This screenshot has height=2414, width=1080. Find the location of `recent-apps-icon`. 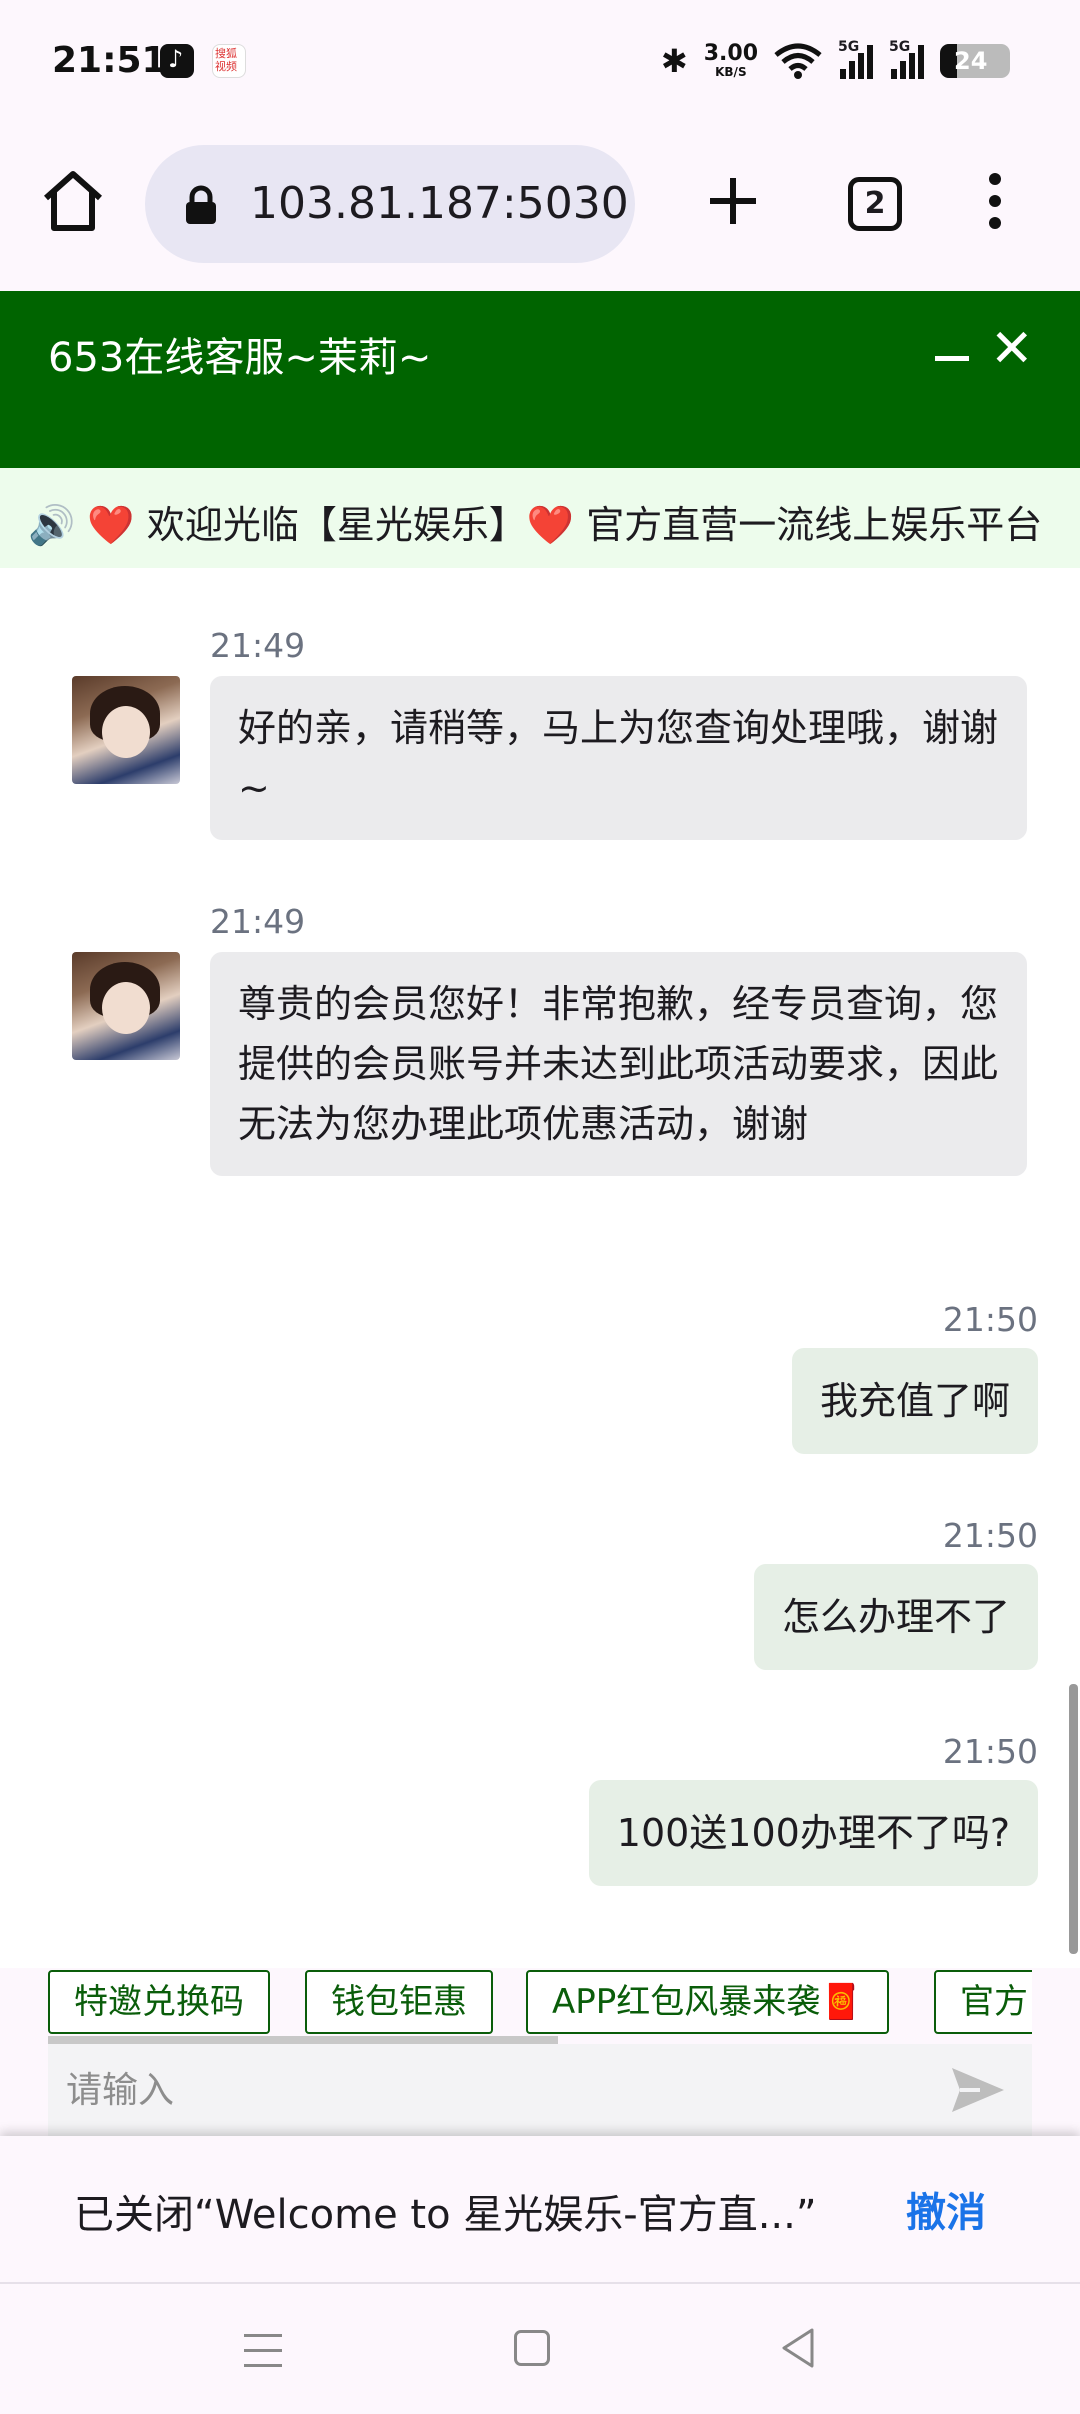

recent-apps-icon is located at coordinates (263, 2351).